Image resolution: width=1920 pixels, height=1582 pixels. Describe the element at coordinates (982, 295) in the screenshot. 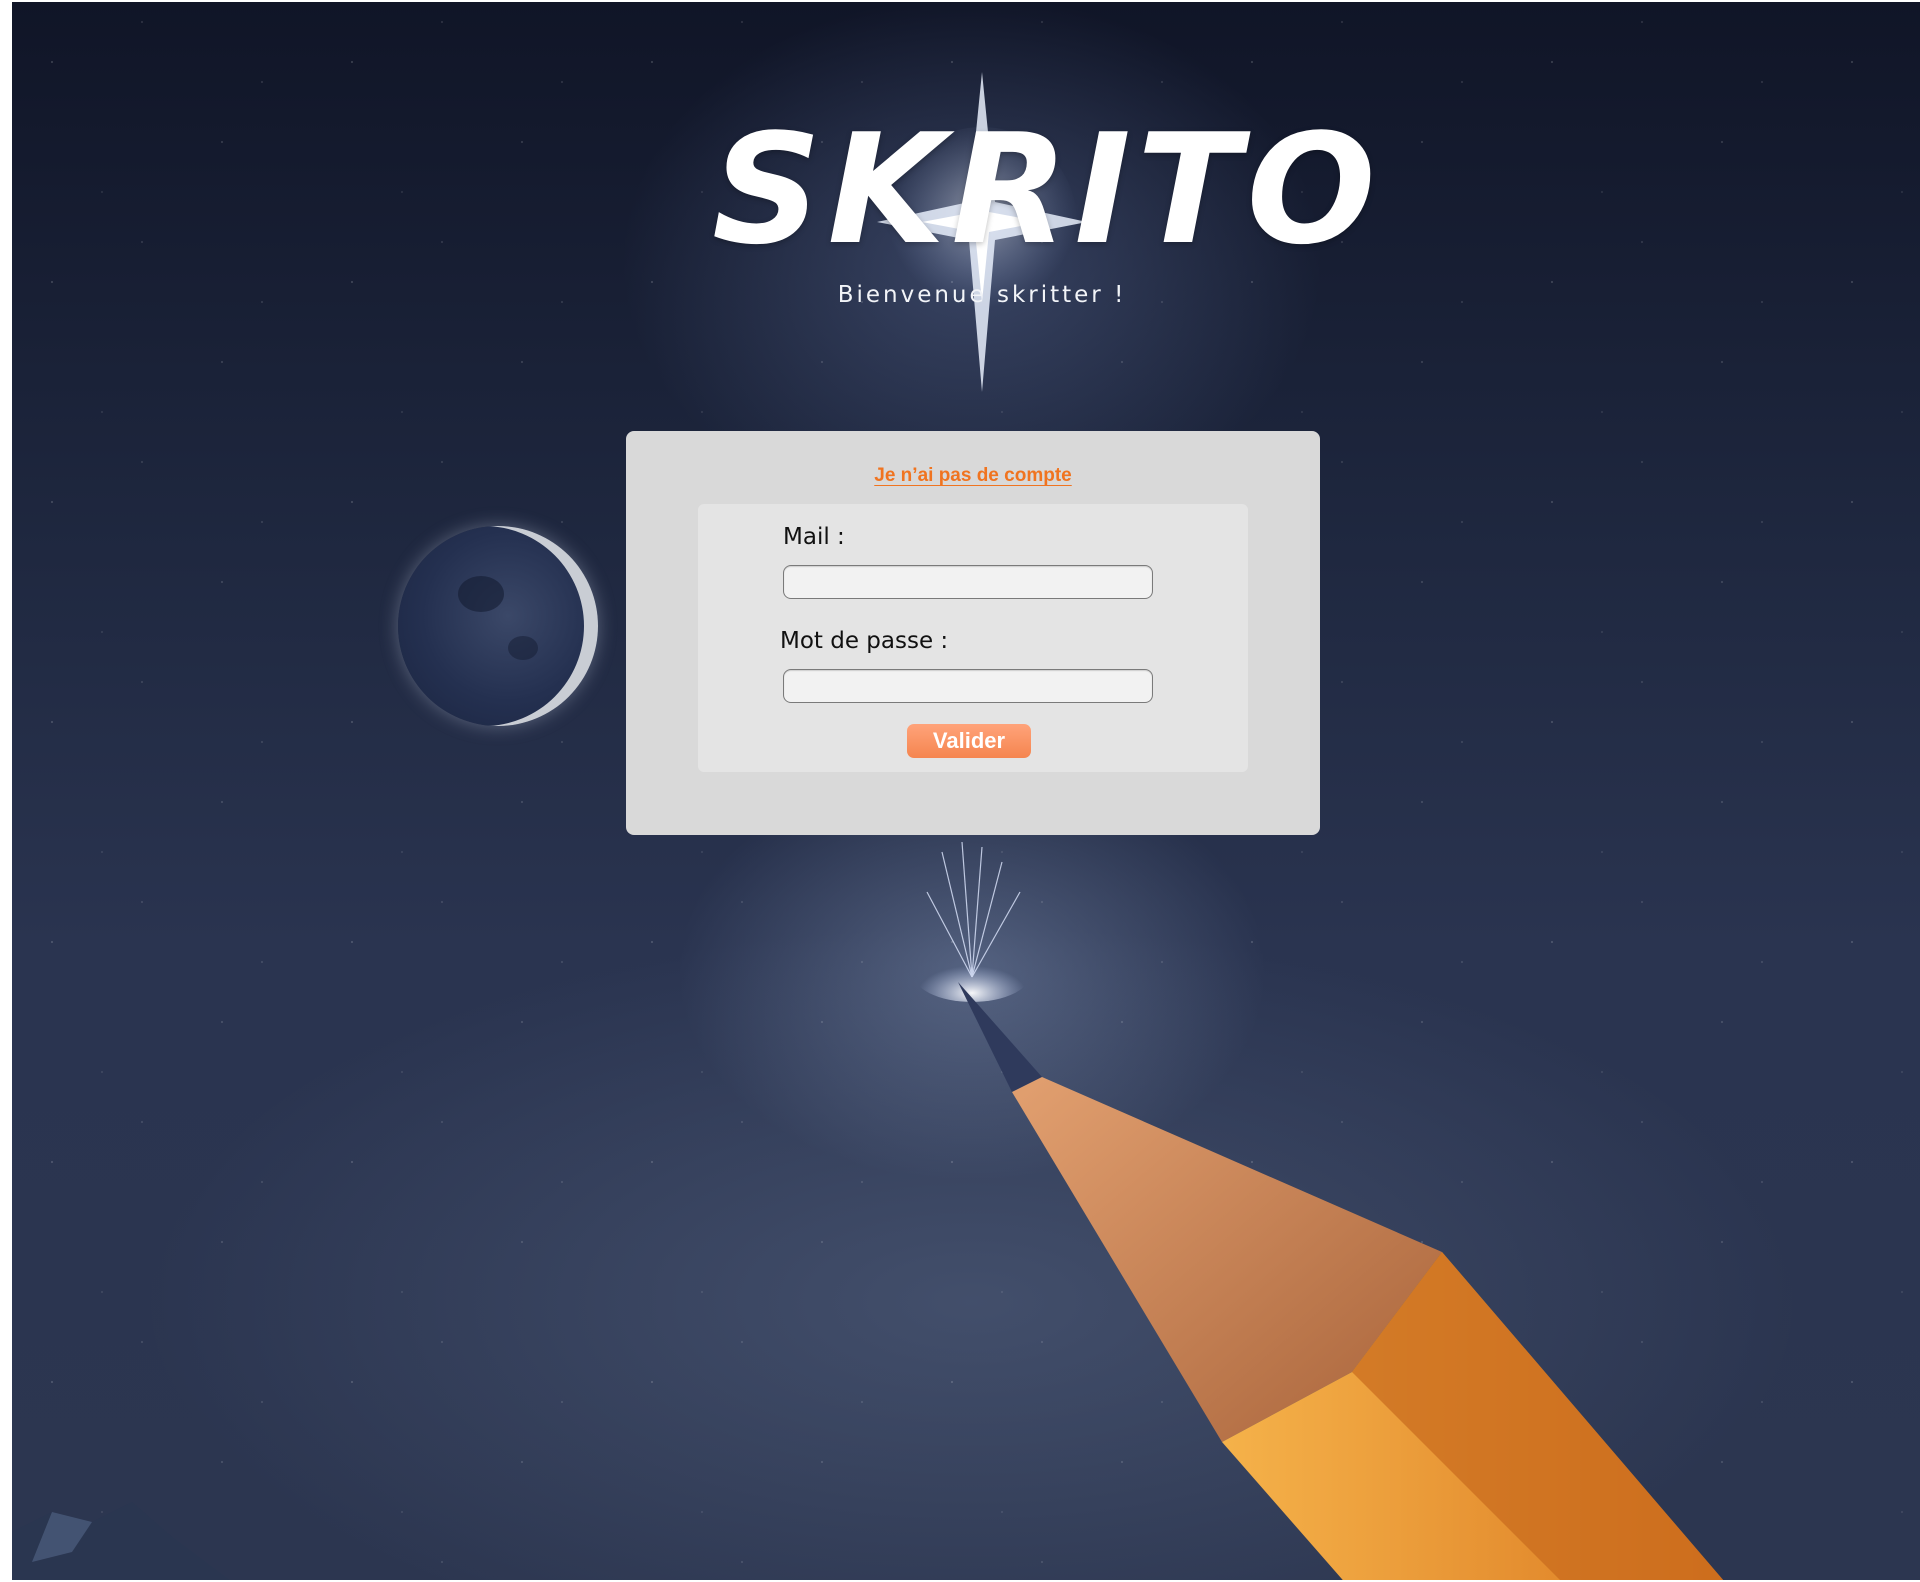

I see `welcome-subtitle: Bienvenue skritter !` at that location.